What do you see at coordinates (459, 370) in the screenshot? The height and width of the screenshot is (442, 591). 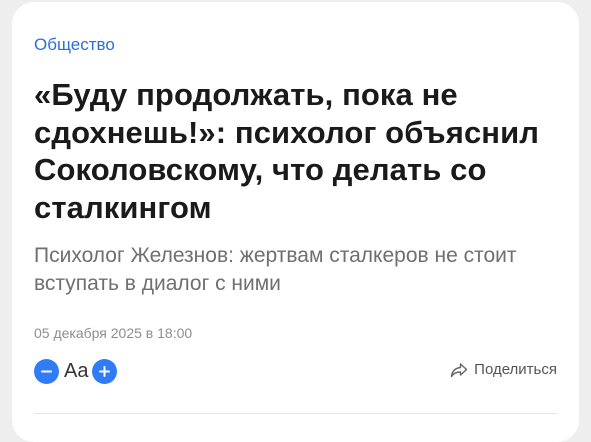 I see `share-arrow-icon` at bounding box center [459, 370].